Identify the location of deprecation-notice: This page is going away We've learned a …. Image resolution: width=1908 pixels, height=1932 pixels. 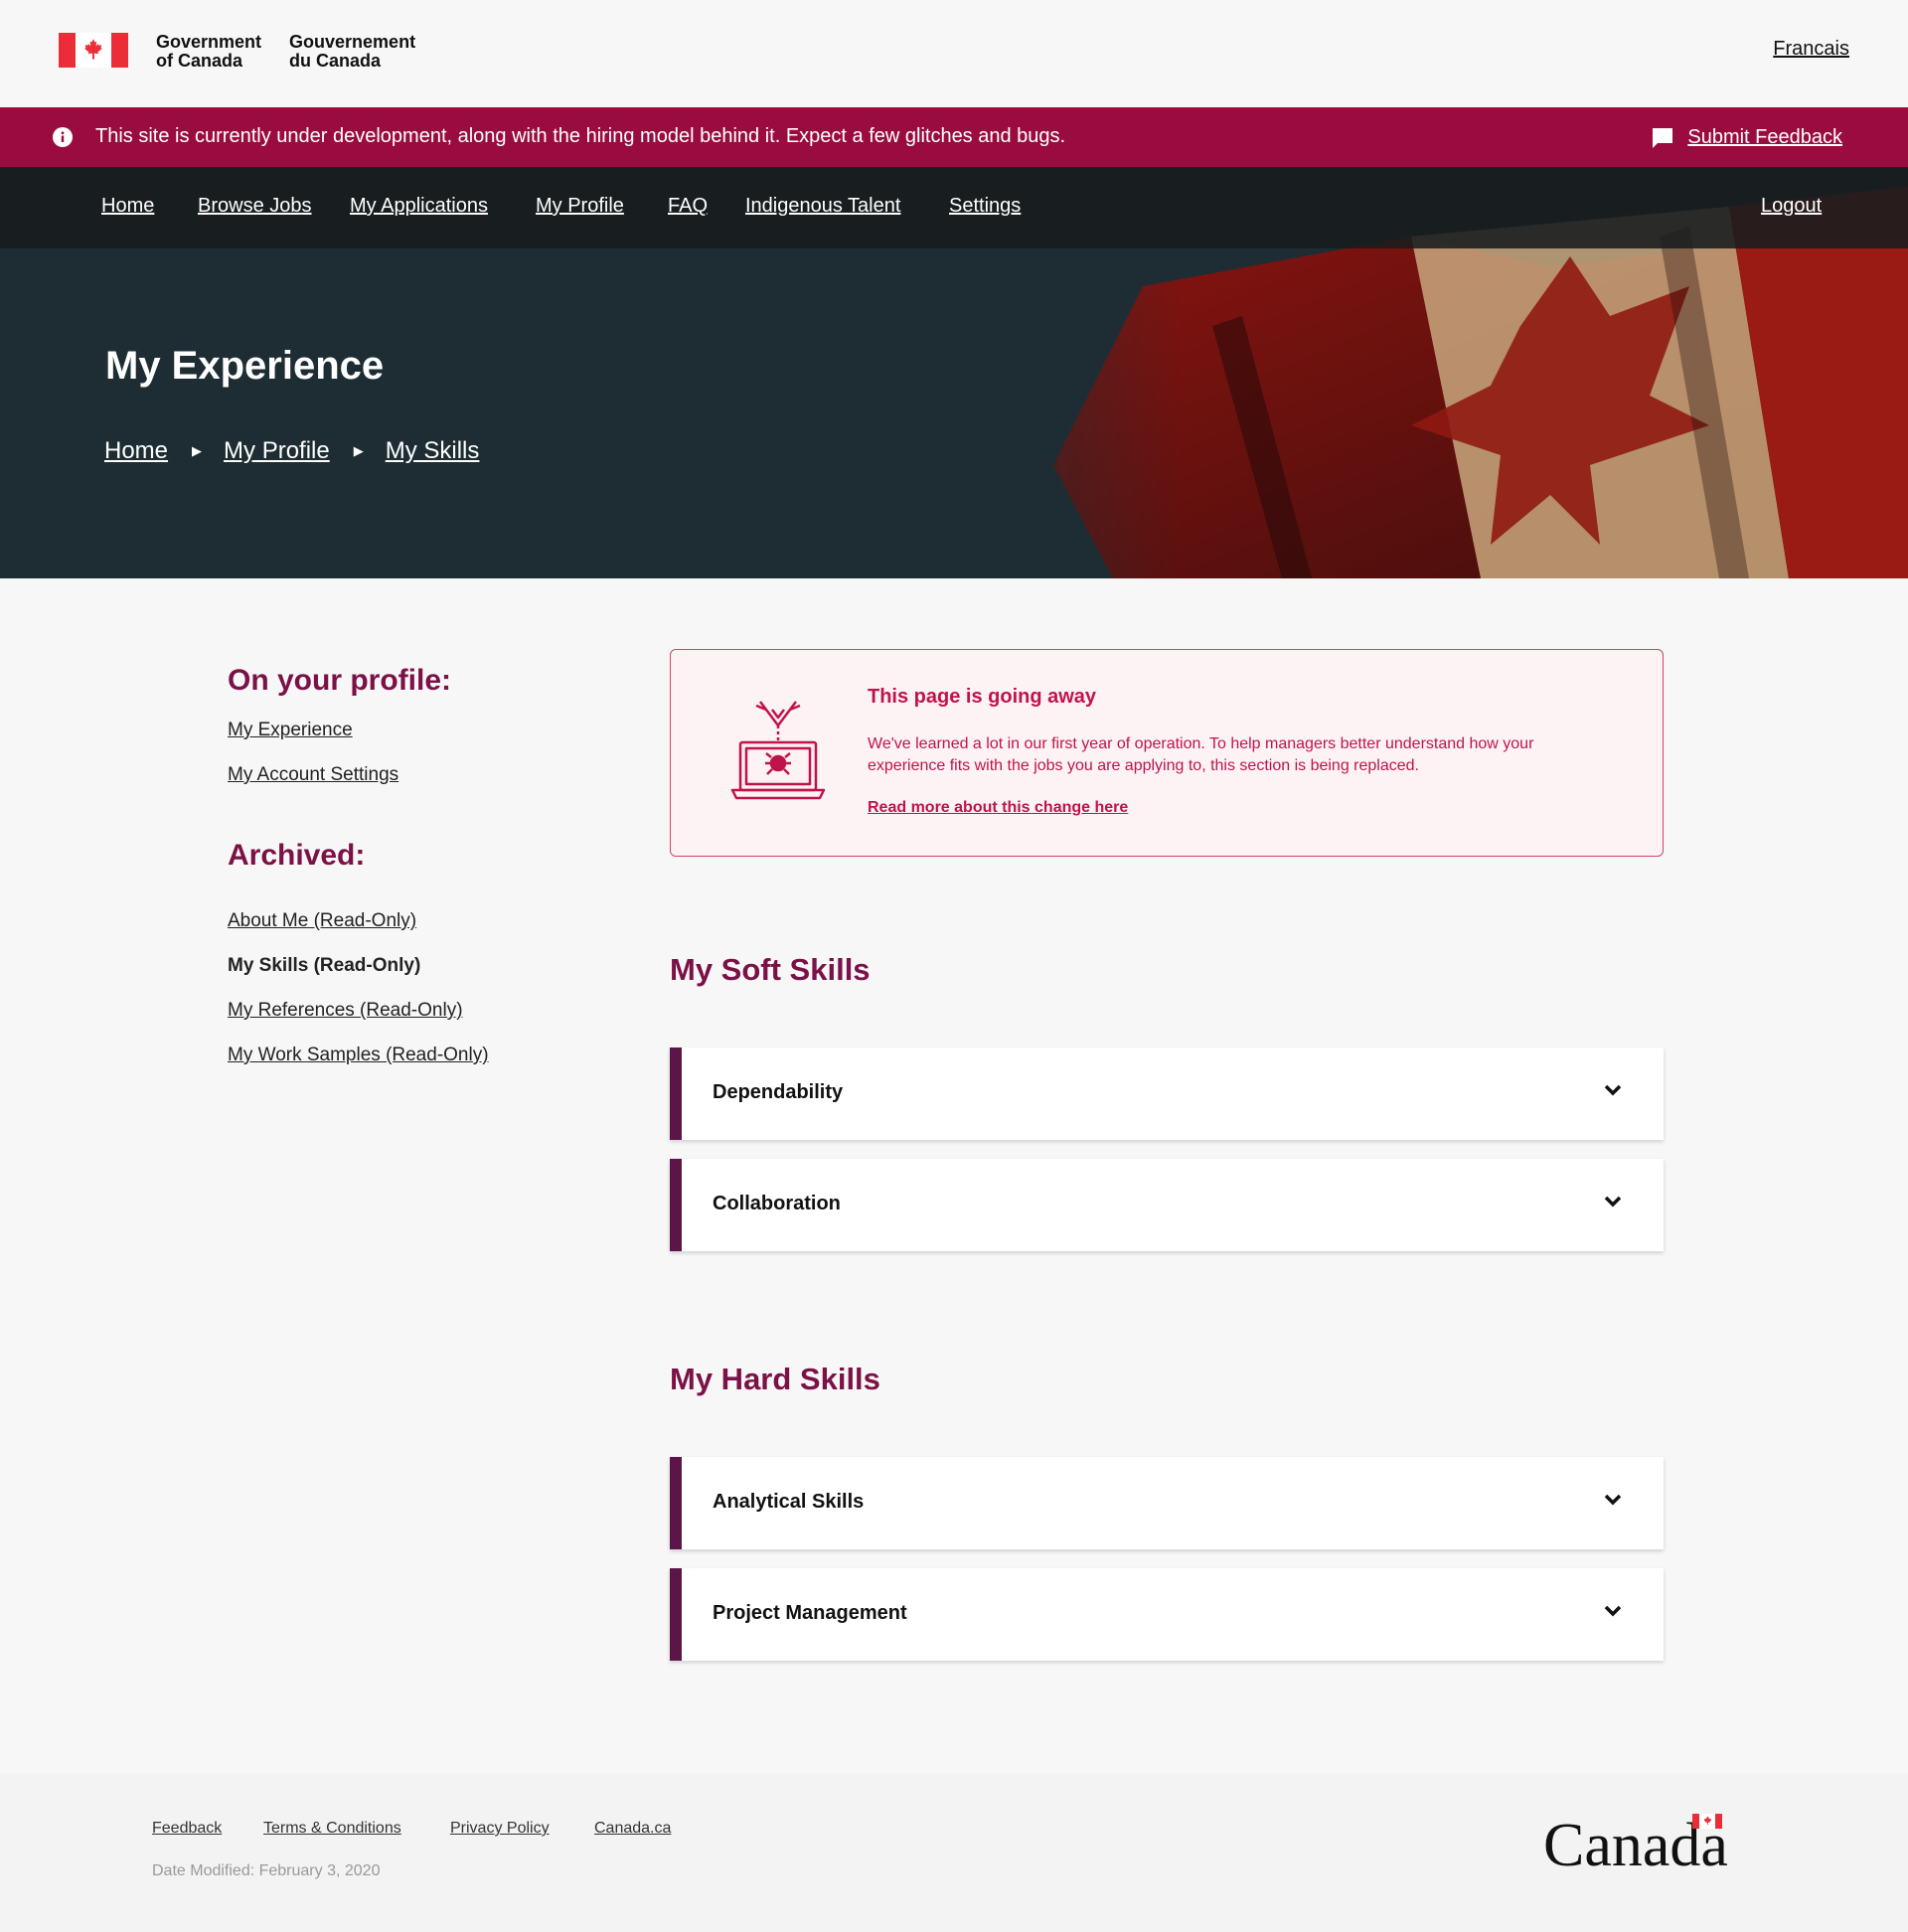
(1167, 753).